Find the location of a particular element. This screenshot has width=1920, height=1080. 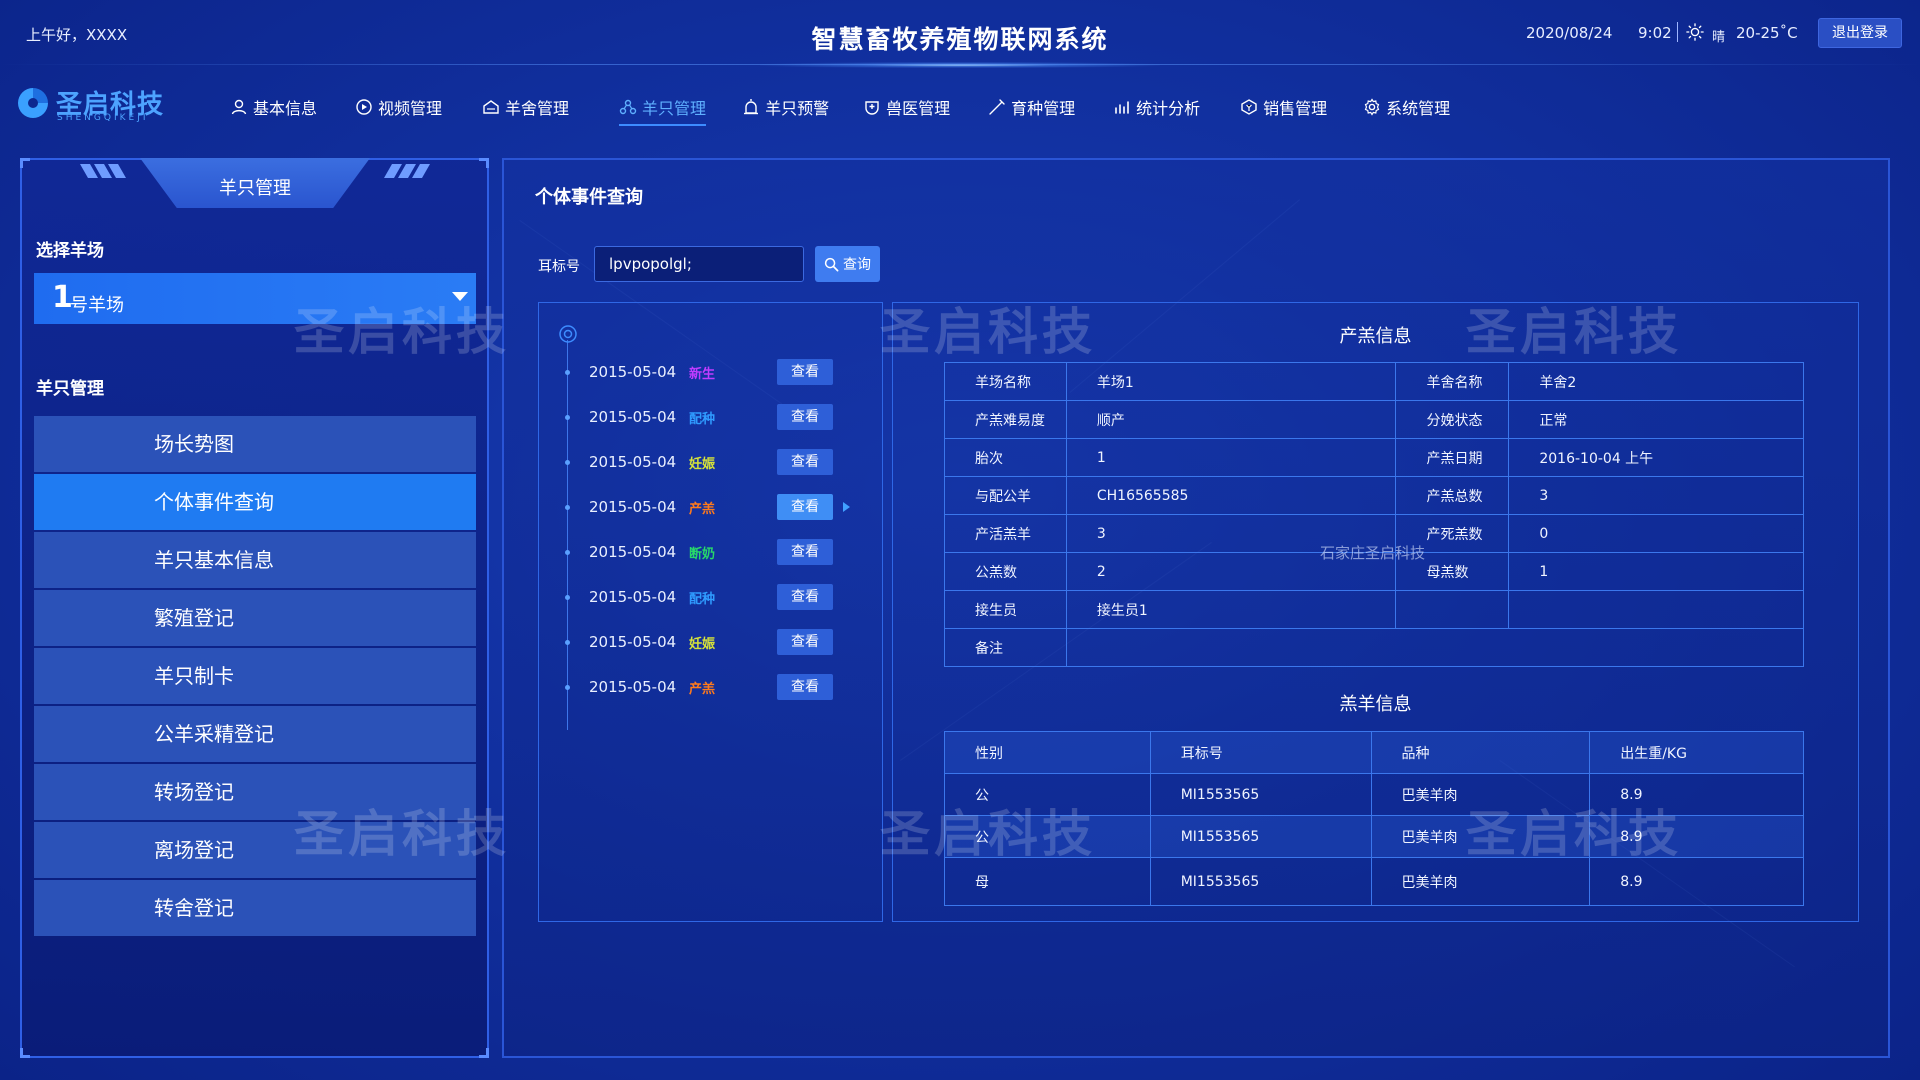

column-header: 品种 is located at coordinates (1480, 752).